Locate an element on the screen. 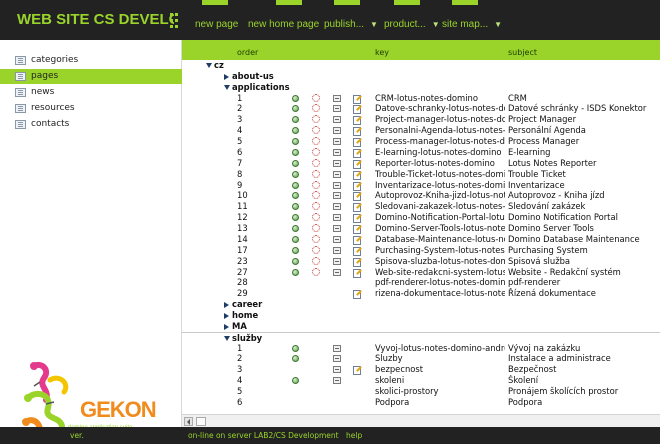  folder-row: MA is located at coordinates (421, 326).